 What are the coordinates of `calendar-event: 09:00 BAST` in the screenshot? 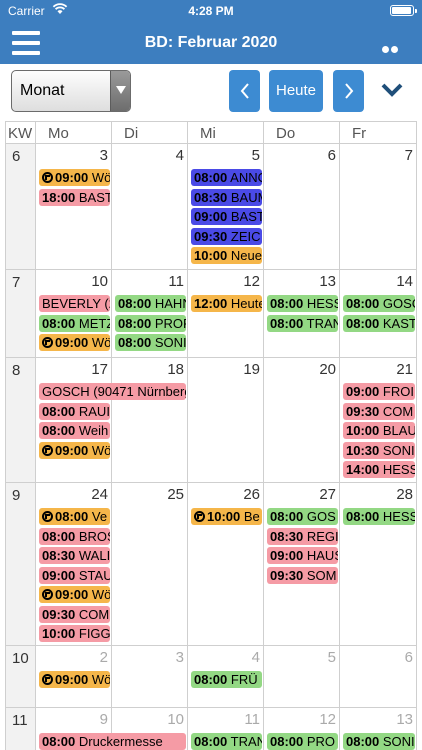 It's located at (226, 216).